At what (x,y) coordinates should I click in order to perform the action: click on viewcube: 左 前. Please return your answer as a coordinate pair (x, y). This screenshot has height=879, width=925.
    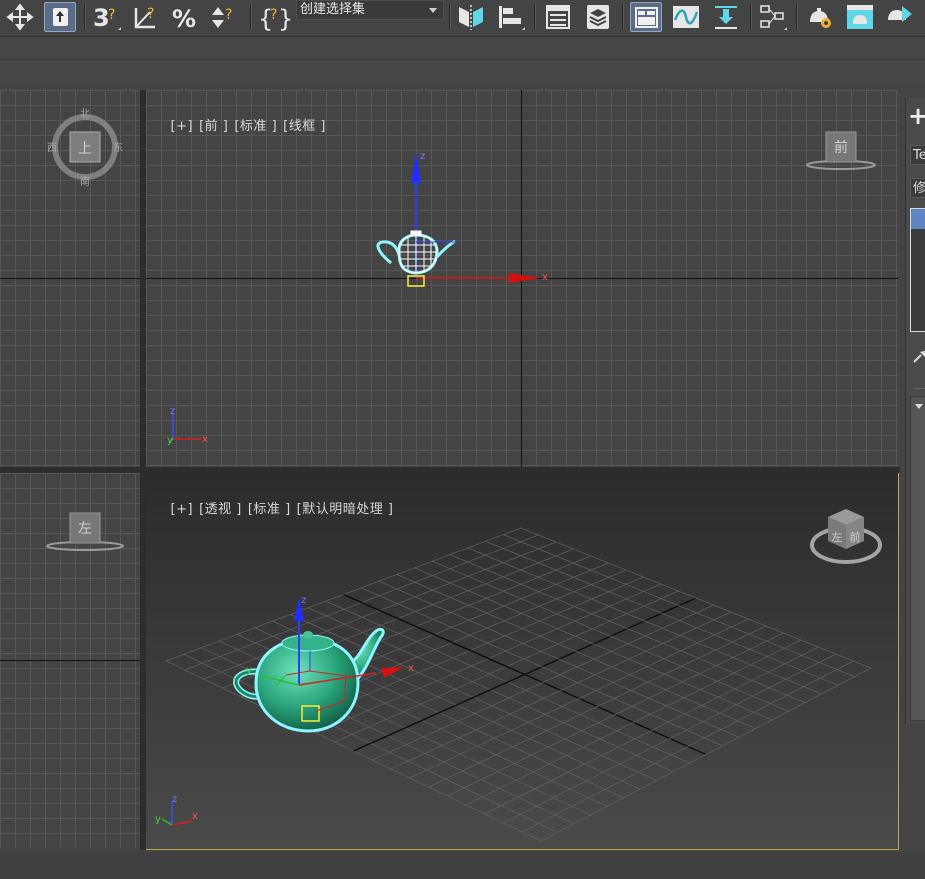
    Looking at the image, I should click on (846, 538).